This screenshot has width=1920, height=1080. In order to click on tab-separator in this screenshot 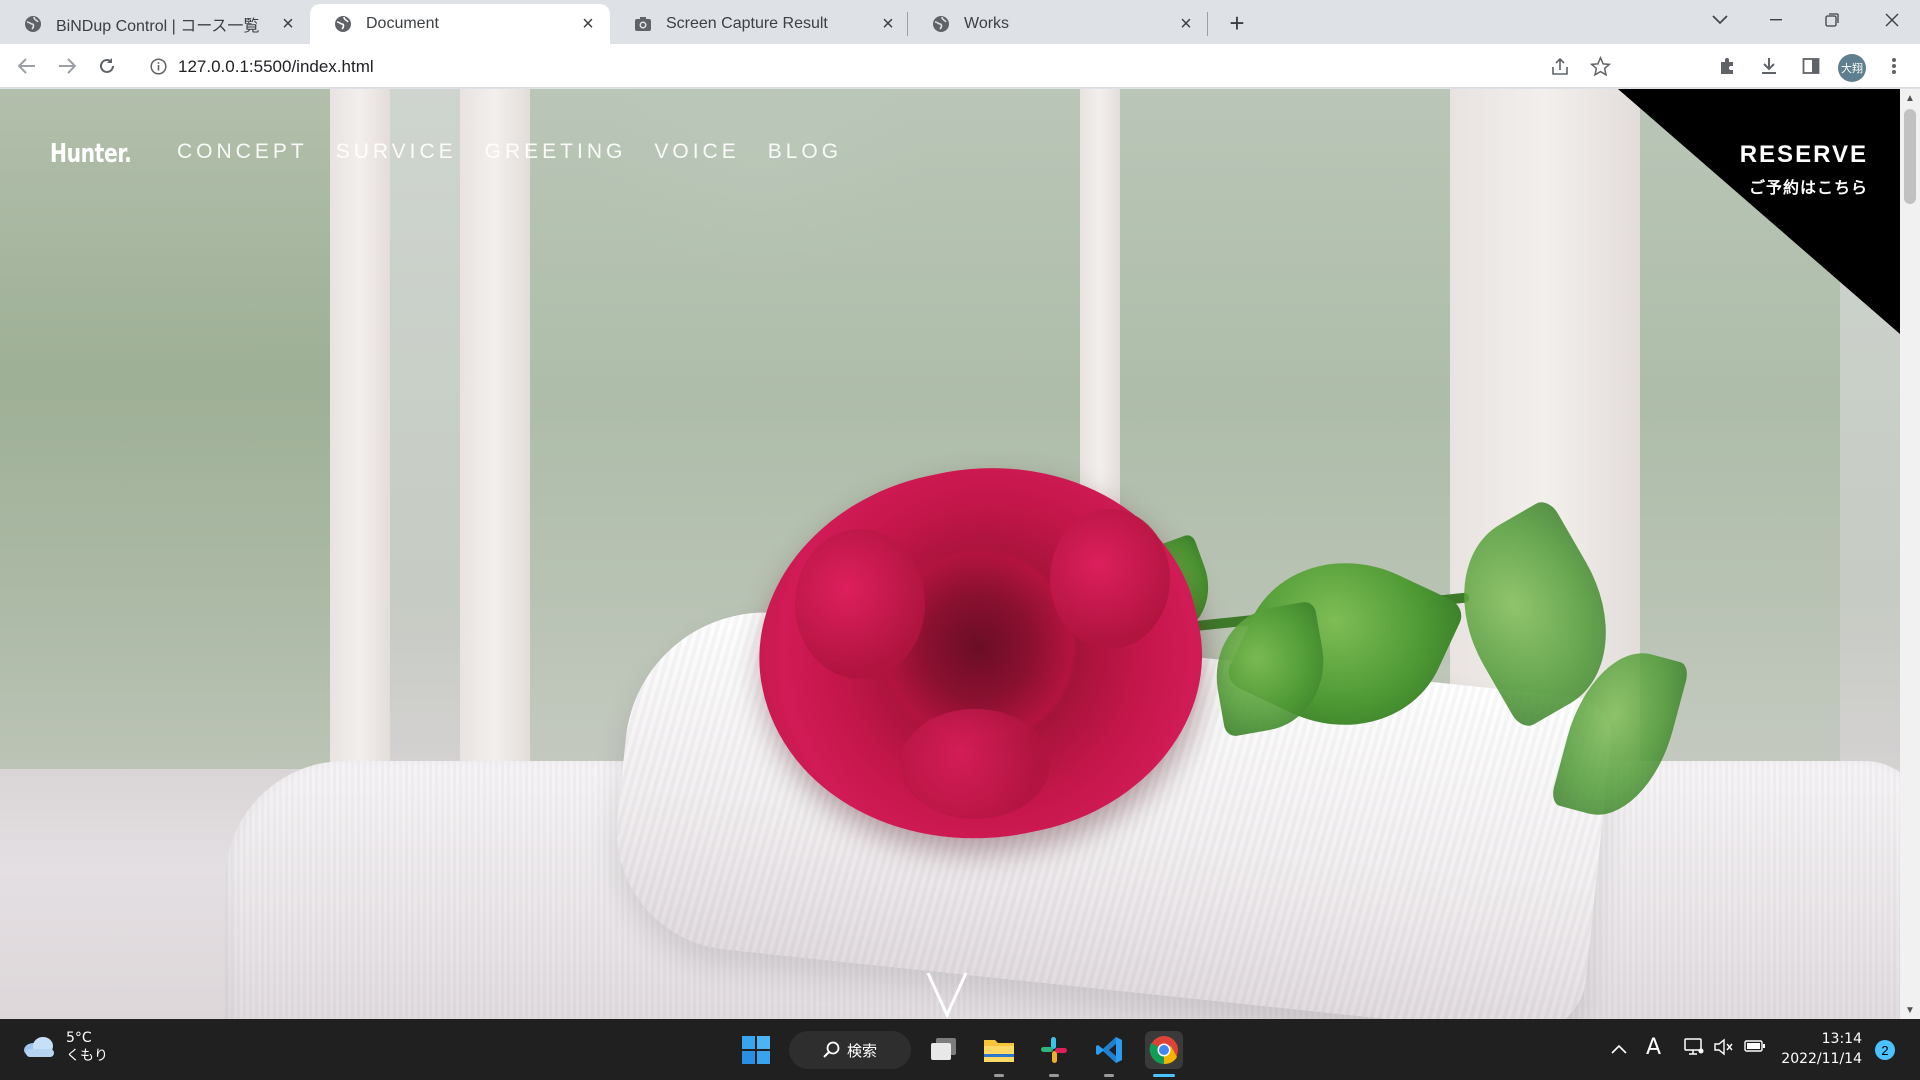, I will do `click(1207, 24)`.